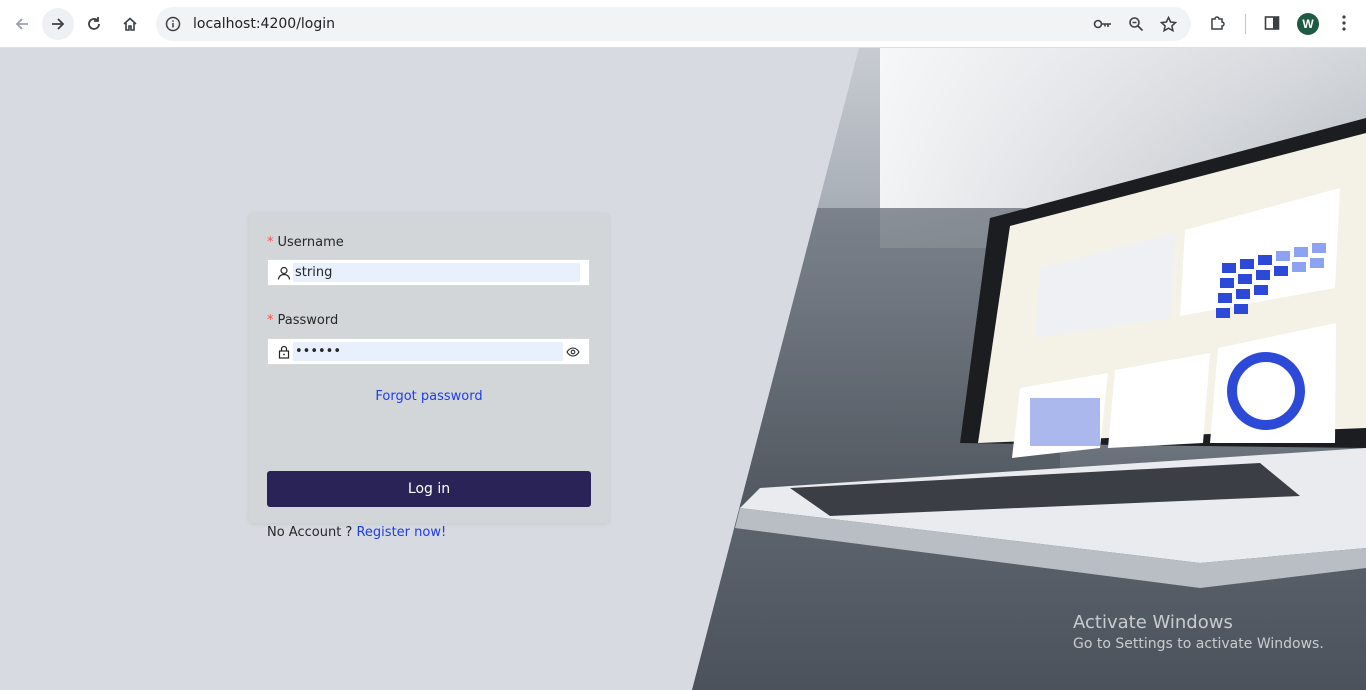 This screenshot has width=1366, height=690. I want to click on password-key-icon, so click(1103, 24).